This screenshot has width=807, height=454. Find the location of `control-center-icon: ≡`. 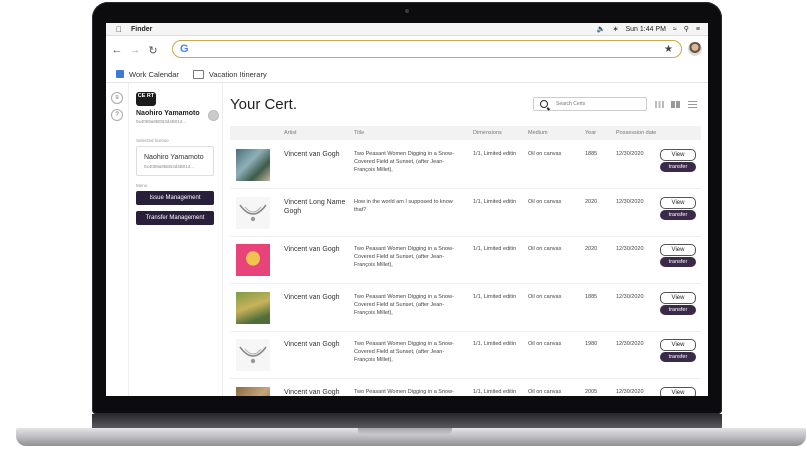

control-center-icon: ≡ is located at coordinates (698, 29).